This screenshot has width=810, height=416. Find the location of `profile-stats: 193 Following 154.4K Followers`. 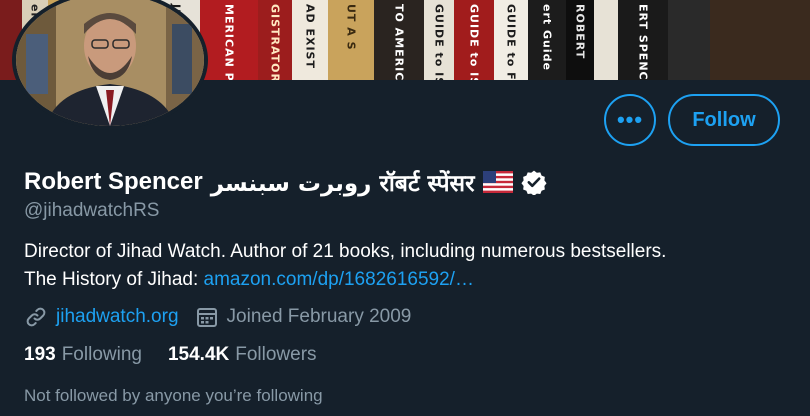

profile-stats: 193 Following 154.4K Followers is located at coordinates (170, 355).